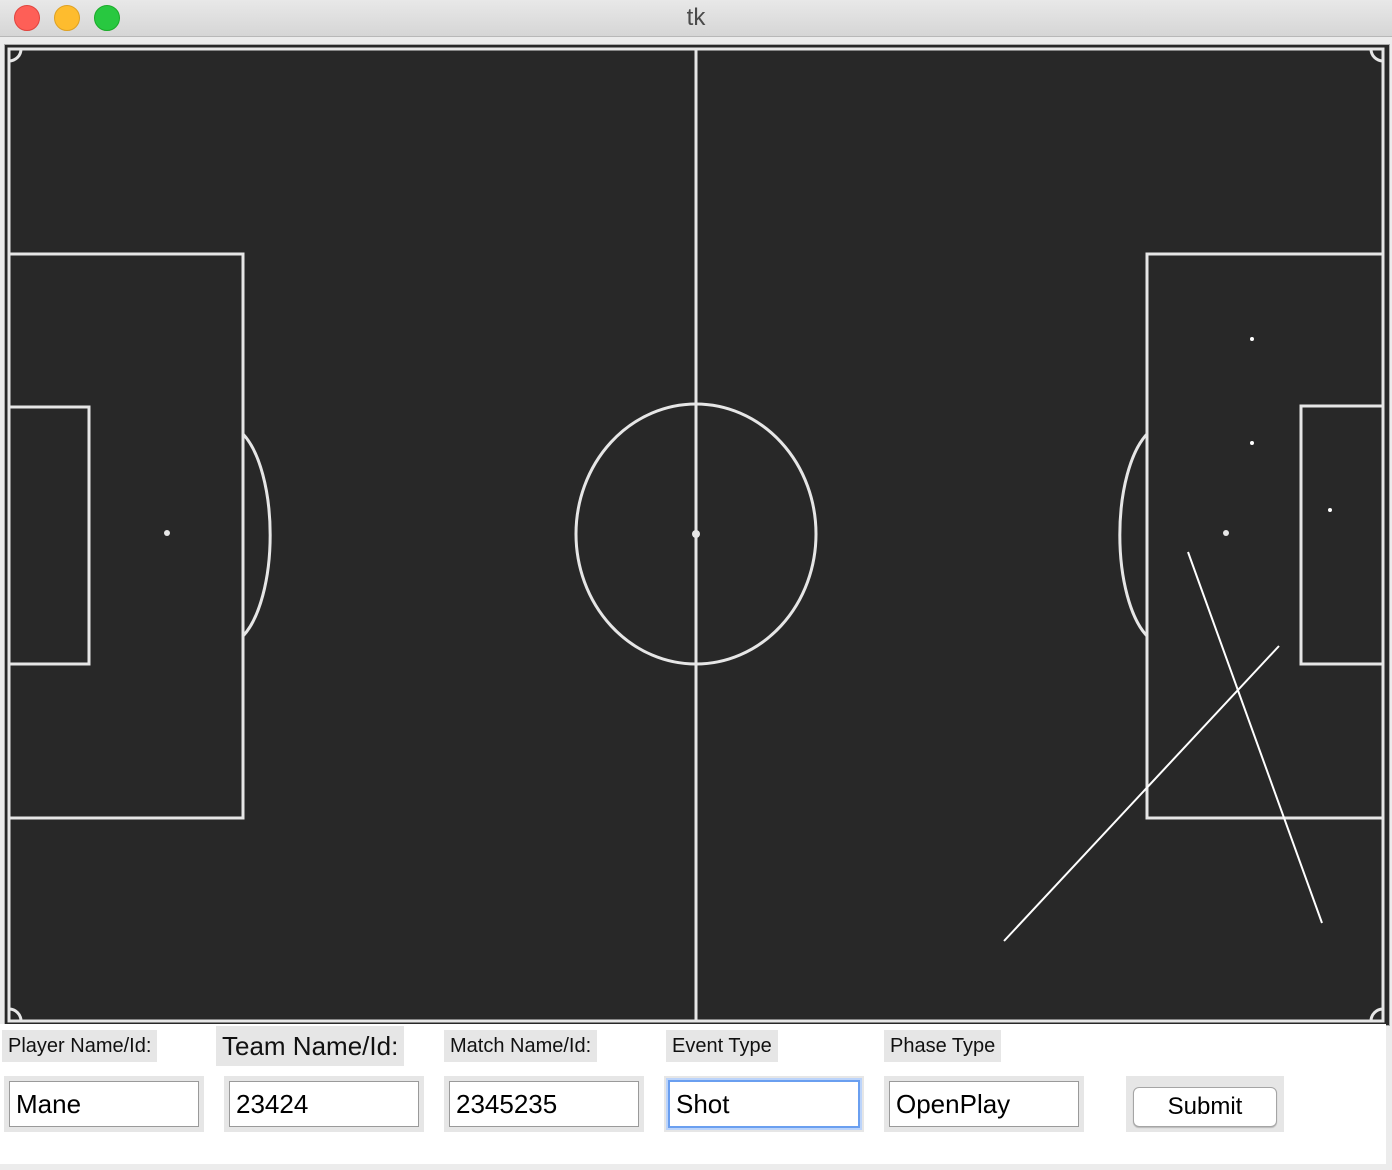  What do you see at coordinates (1226, 533) in the screenshot?
I see `right-penalty-spot` at bounding box center [1226, 533].